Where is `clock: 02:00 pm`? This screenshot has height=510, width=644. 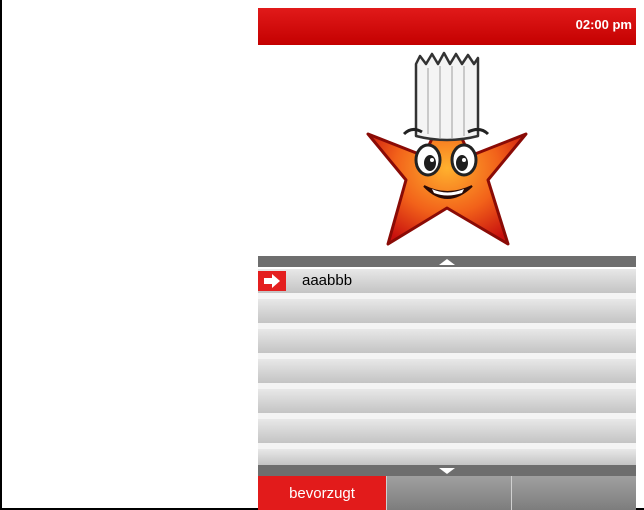 clock: 02:00 pm is located at coordinates (603, 24).